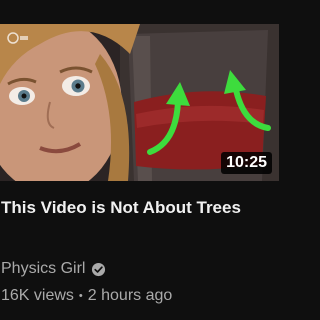 The width and height of the screenshot is (320, 320). What do you see at coordinates (86, 296) in the screenshot?
I see `video-metadata: 16K views • 2 hours ago` at bounding box center [86, 296].